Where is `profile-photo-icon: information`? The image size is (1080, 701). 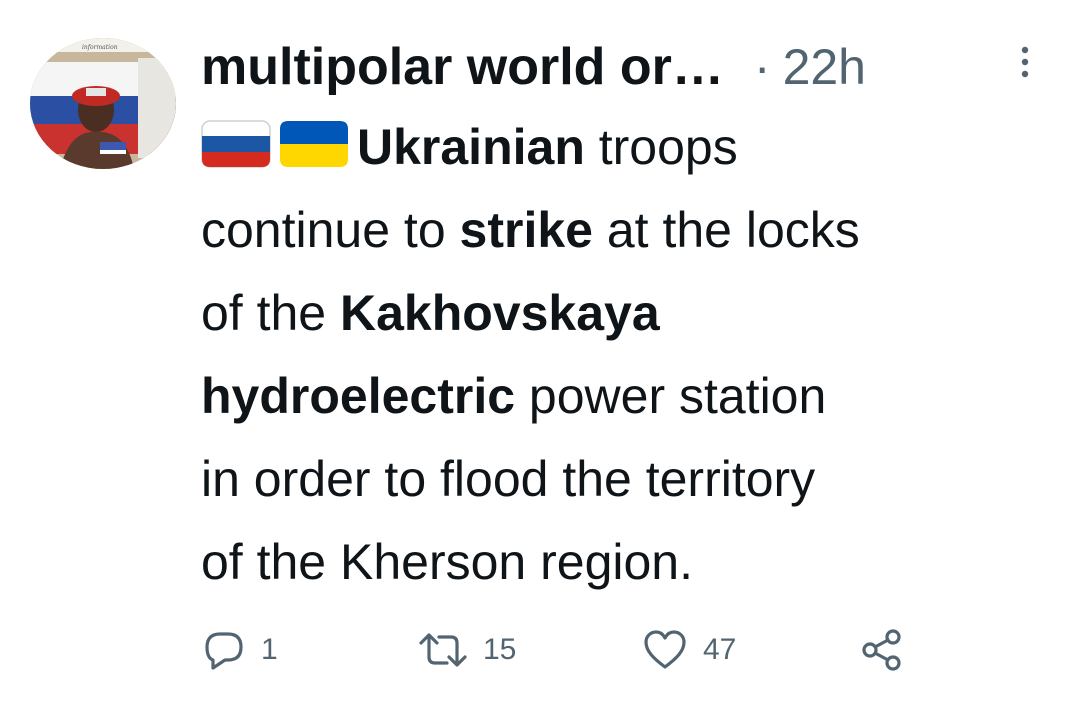
profile-photo-icon: information is located at coordinates (103, 103).